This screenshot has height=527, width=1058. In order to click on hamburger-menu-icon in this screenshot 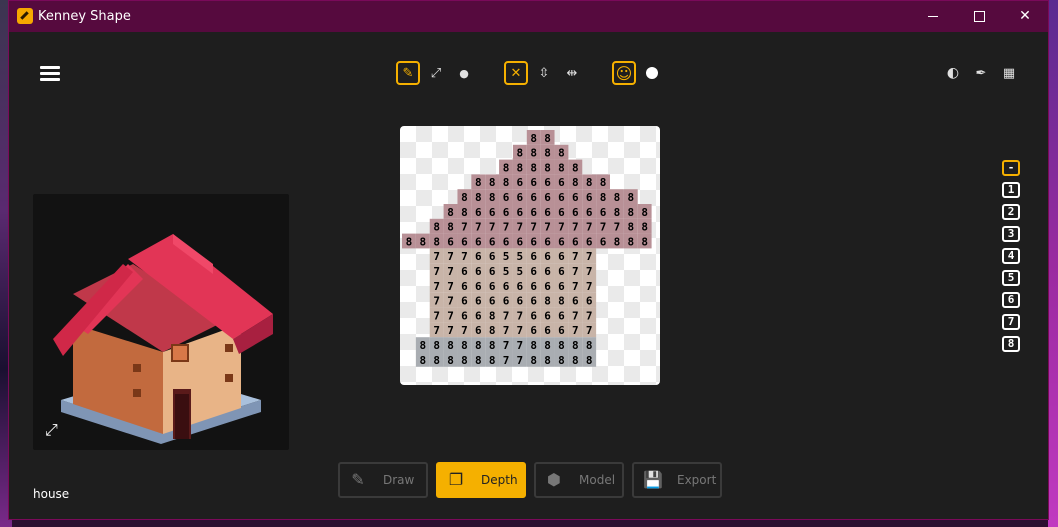, I will do `click(50, 73)`.